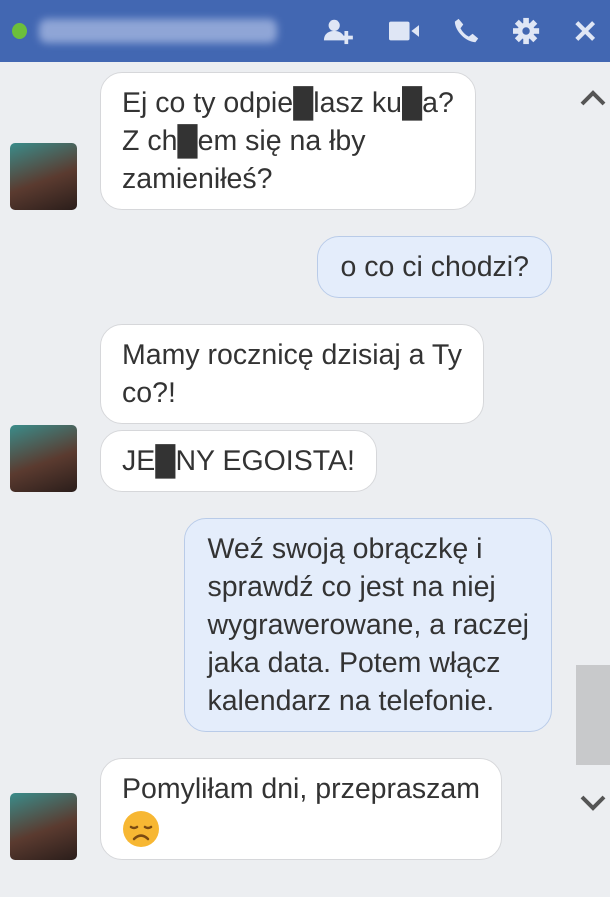 This screenshot has width=610, height=897. I want to click on message-bubble: JE█NY EGOISTA!, so click(238, 461).